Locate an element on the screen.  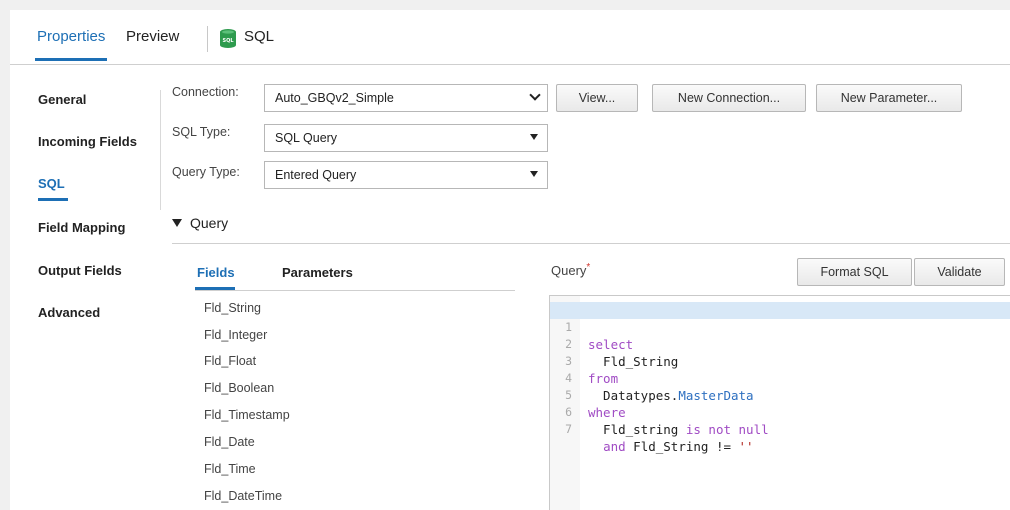
tab-fields: Fields is located at coordinates (216, 272).